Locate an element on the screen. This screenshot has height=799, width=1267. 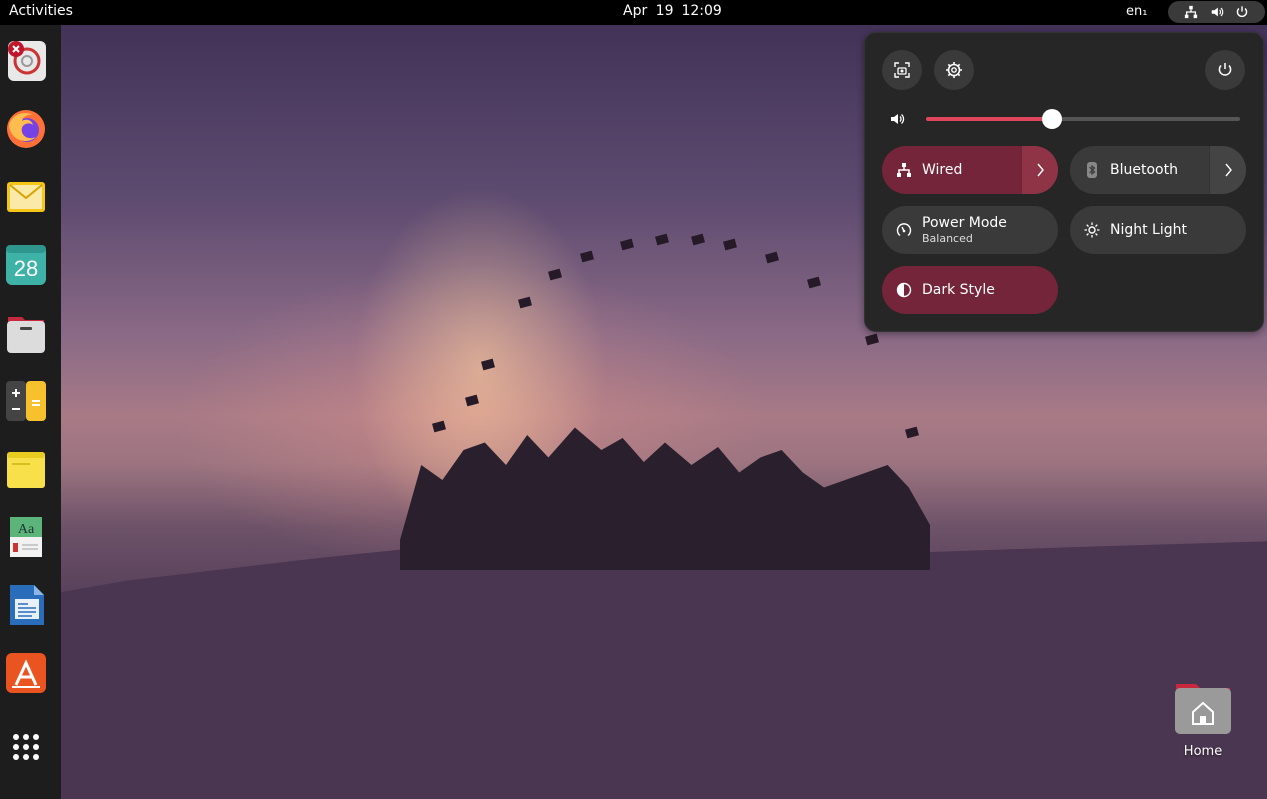
tile-night-light: Night Light is located at coordinates (1158, 230).